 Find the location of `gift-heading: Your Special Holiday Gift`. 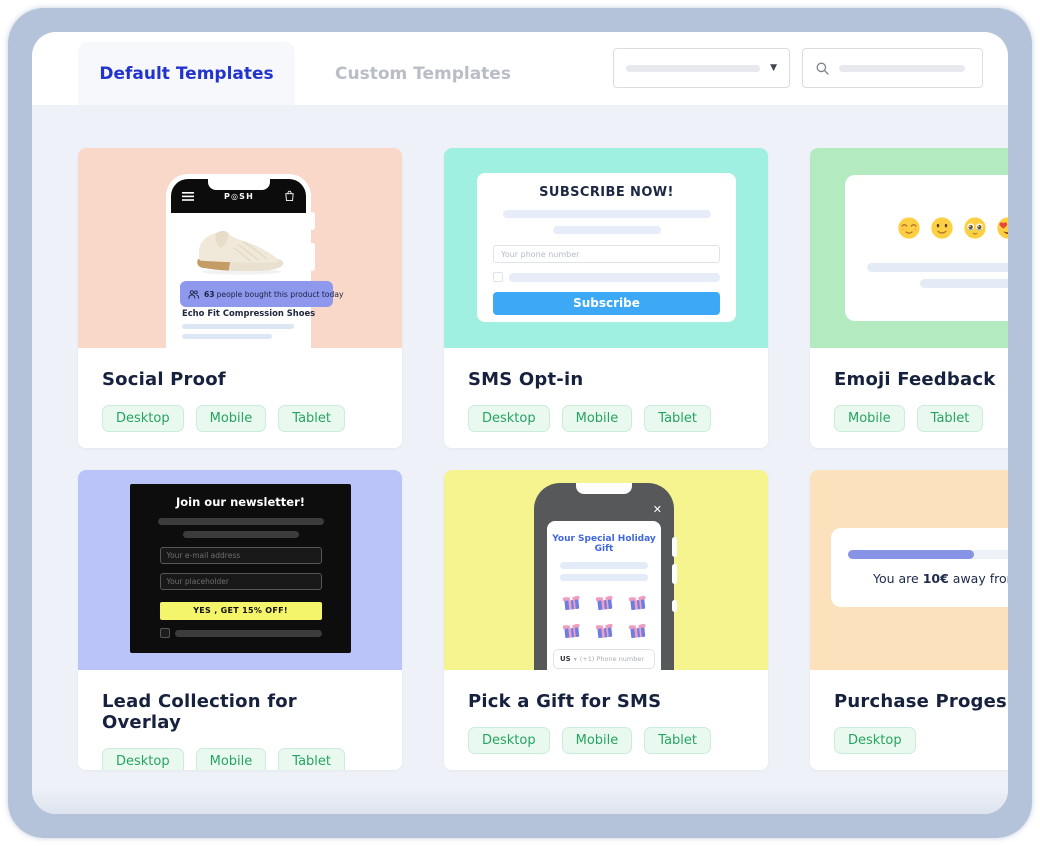

gift-heading: Your Special Holiday Gift is located at coordinates (604, 544).